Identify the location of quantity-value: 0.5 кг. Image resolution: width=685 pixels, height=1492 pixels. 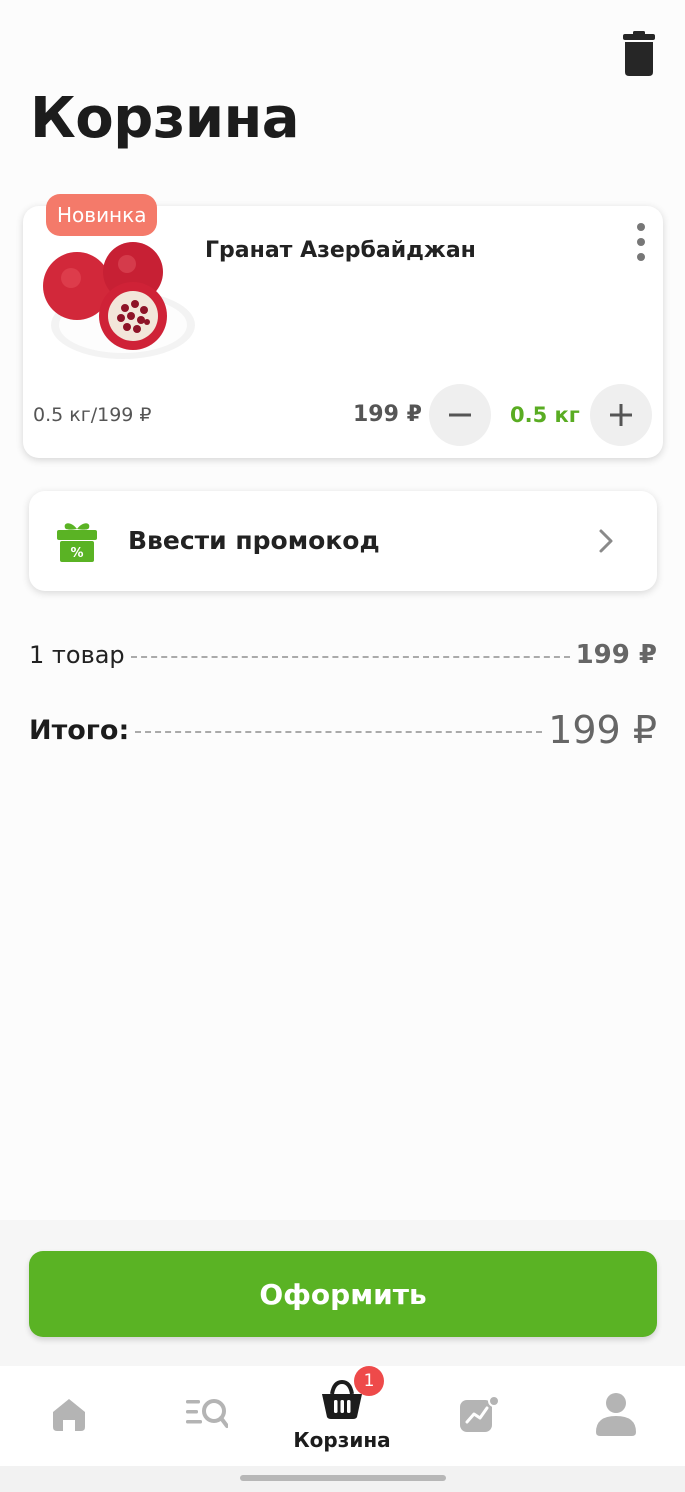
(545, 415).